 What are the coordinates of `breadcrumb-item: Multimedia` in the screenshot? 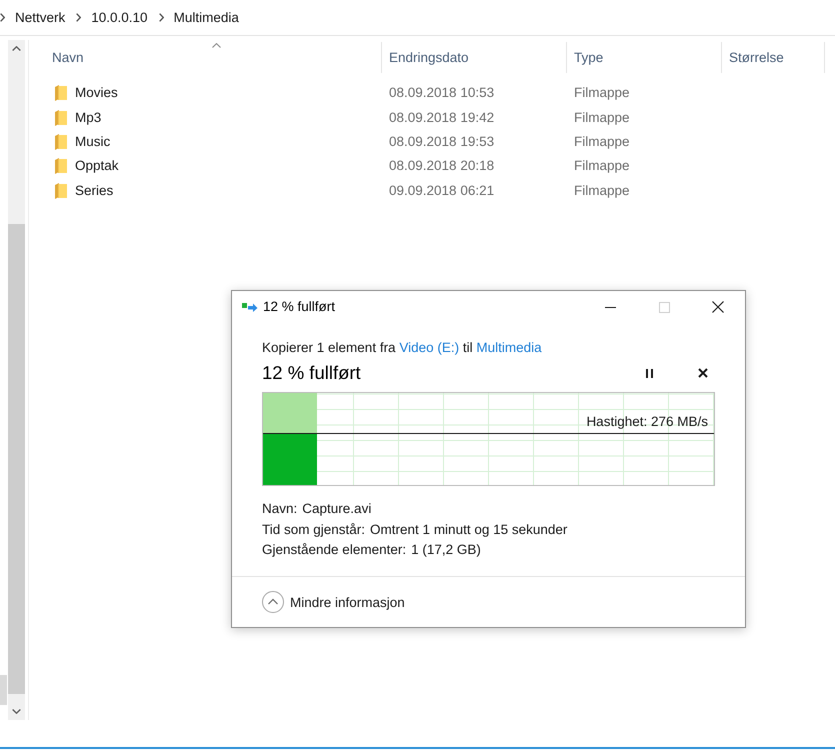 It's located at (206, 17).